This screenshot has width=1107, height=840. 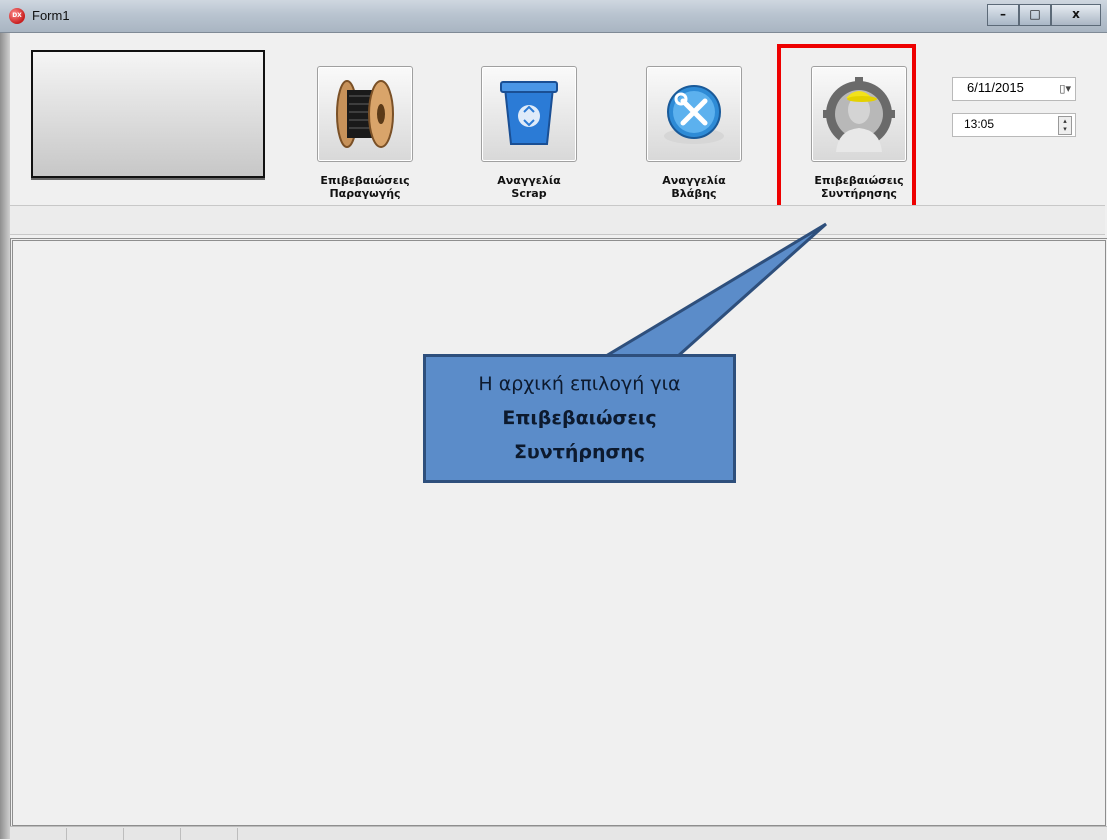 I want to click on status-bar, so click(x=558, y=833).